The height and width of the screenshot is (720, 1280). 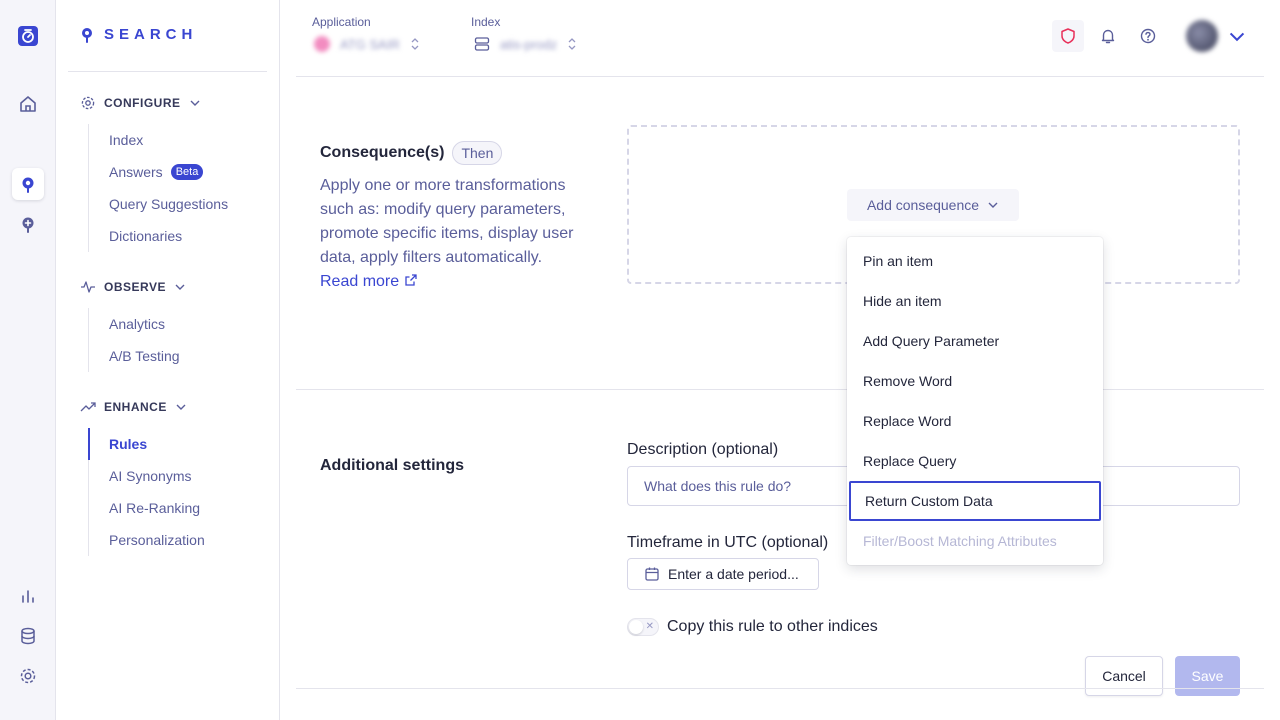 What do you see at coordinates (157, 540) in the screenshot?
I see `sidebar-item-label: Personalization` at bounding box center [157, 540].